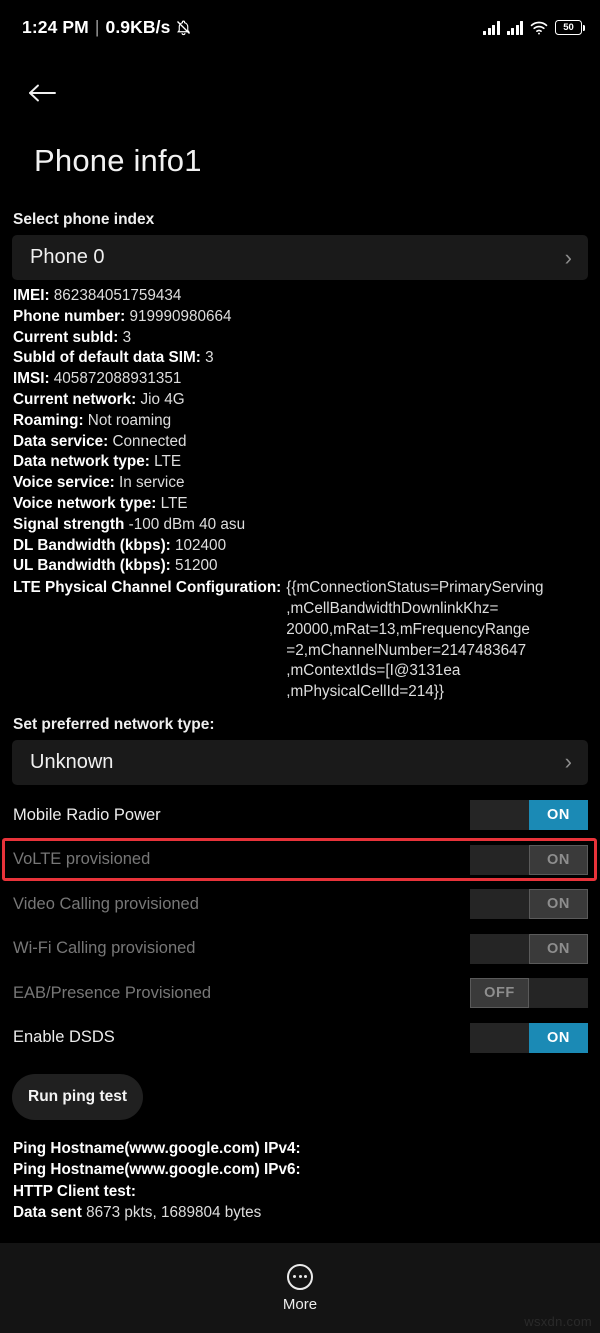 The height and width of the screenshot is (1333, 600). Describe the element at coordinates (196, 566) in the screenshot. I see `info-row-value: 51200` at that location.